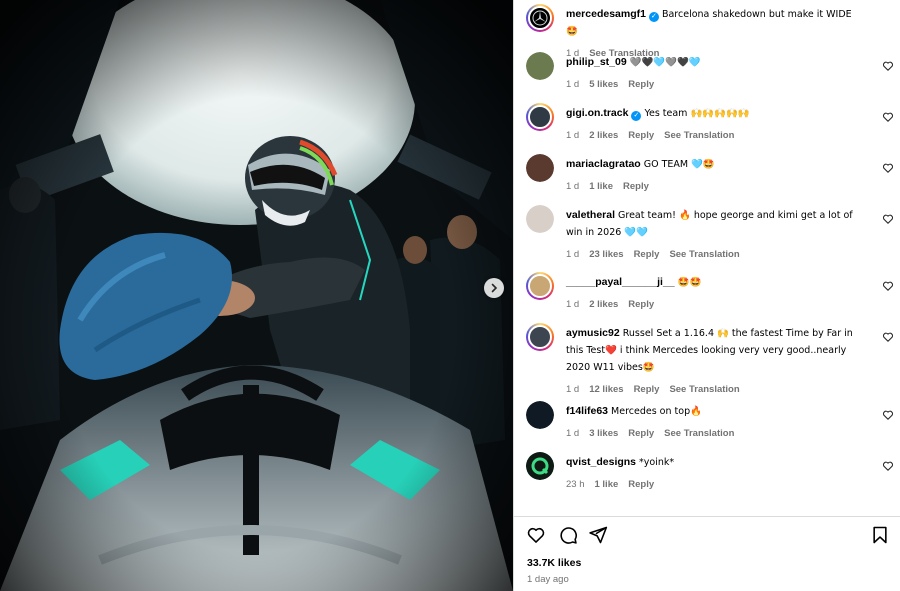 Image resolution: width=900 pixels, height=591 pixels. I want to click on comment-likes: 12 likes, so click(606, 390).